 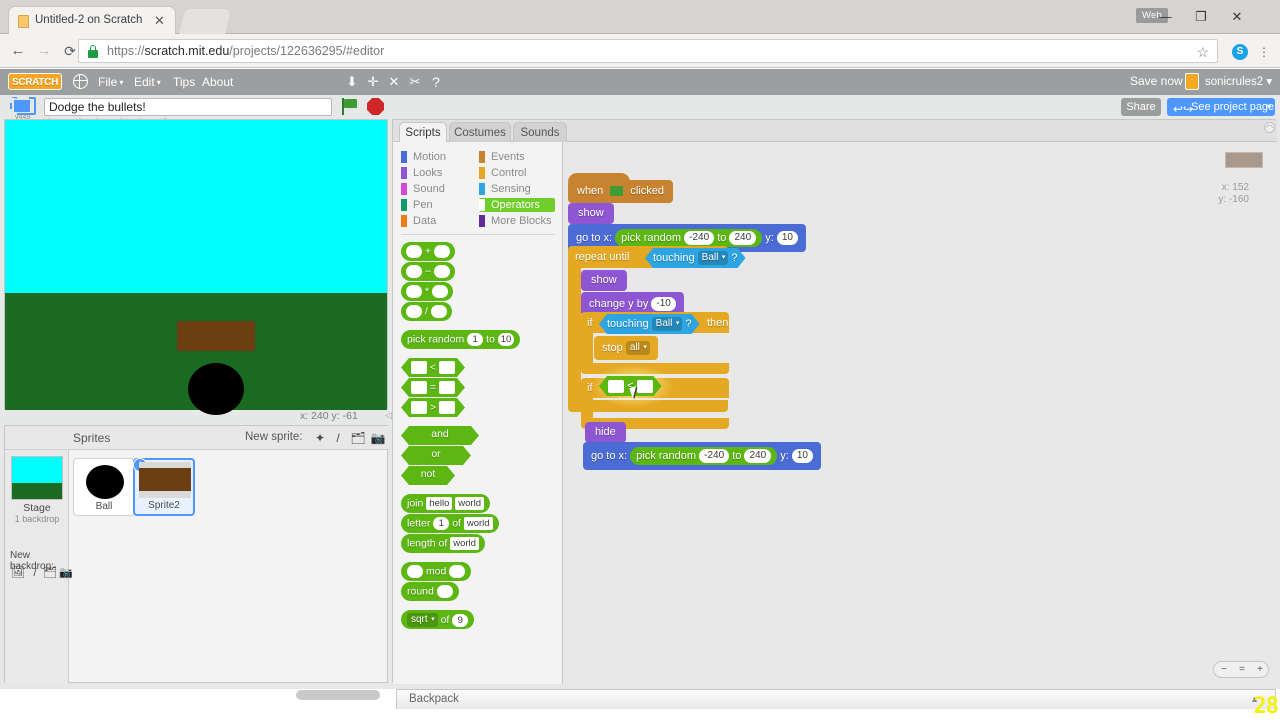 I want to click on tab-scripts: Scripts, so click(x=423, y=132).